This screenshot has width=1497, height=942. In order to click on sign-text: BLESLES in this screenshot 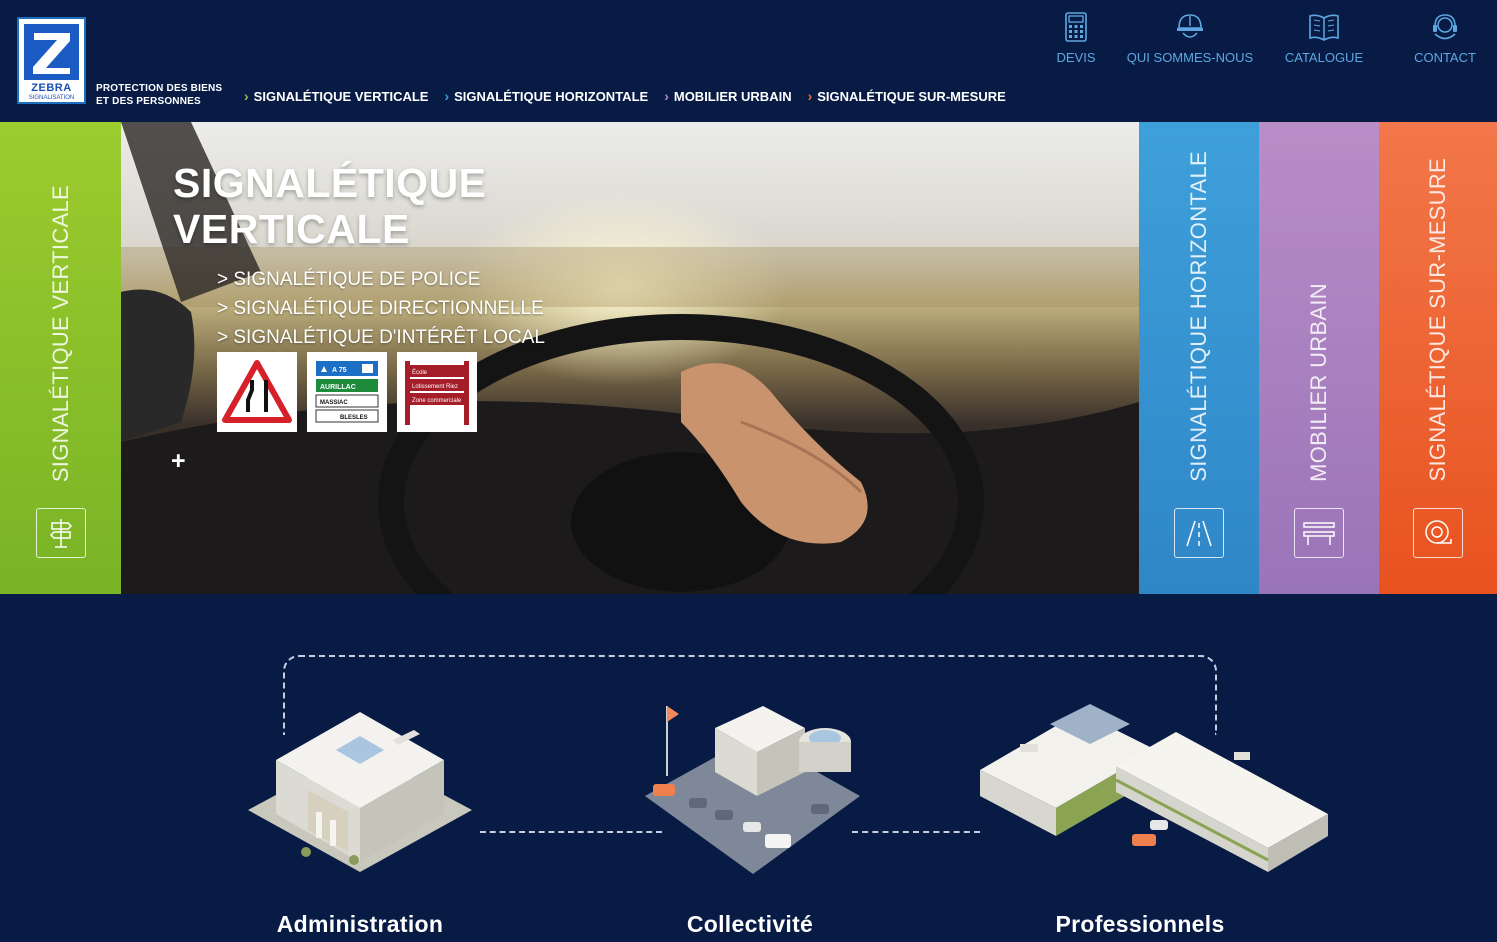, I will do `click(354, 418)`.